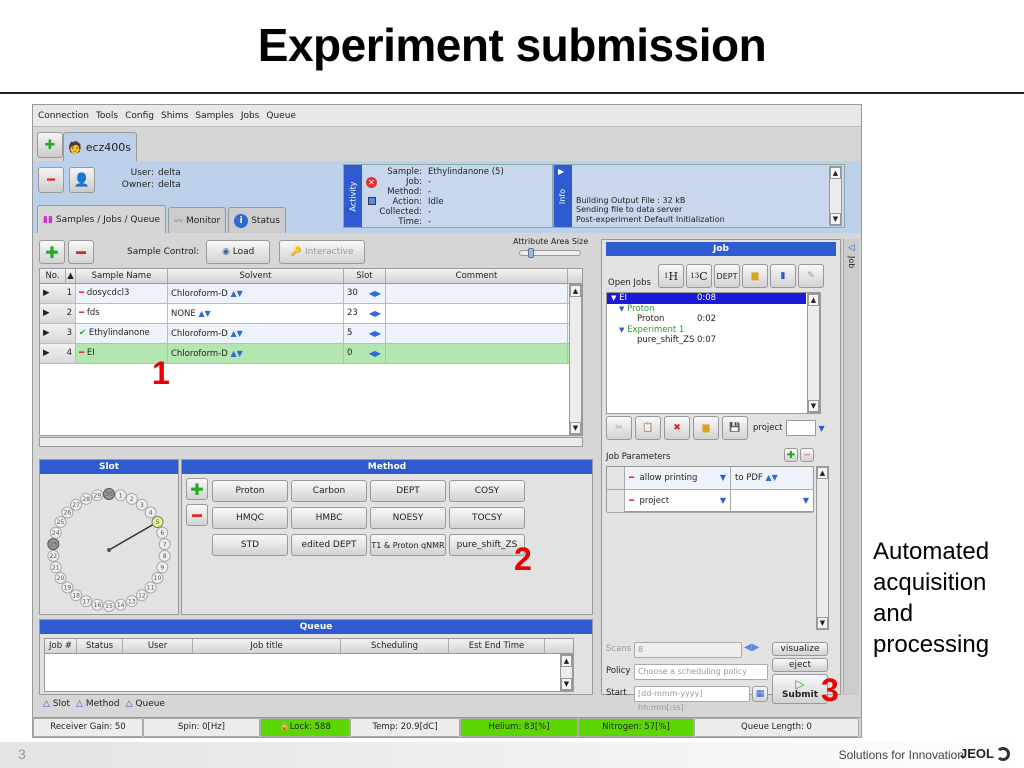 This screenshot has width=1024, height=768. I want to click on col-slot: Slot, so click(365, 276).